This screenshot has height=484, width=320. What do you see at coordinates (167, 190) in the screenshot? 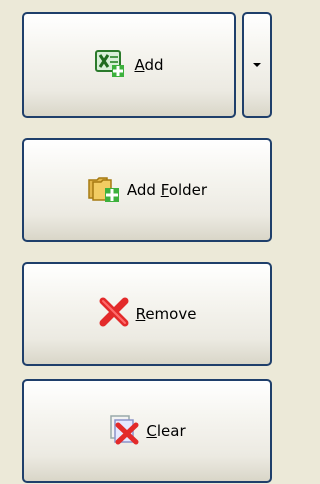
I see `add-folder-button-label: Add Folder` at bounding box center [167, 190].